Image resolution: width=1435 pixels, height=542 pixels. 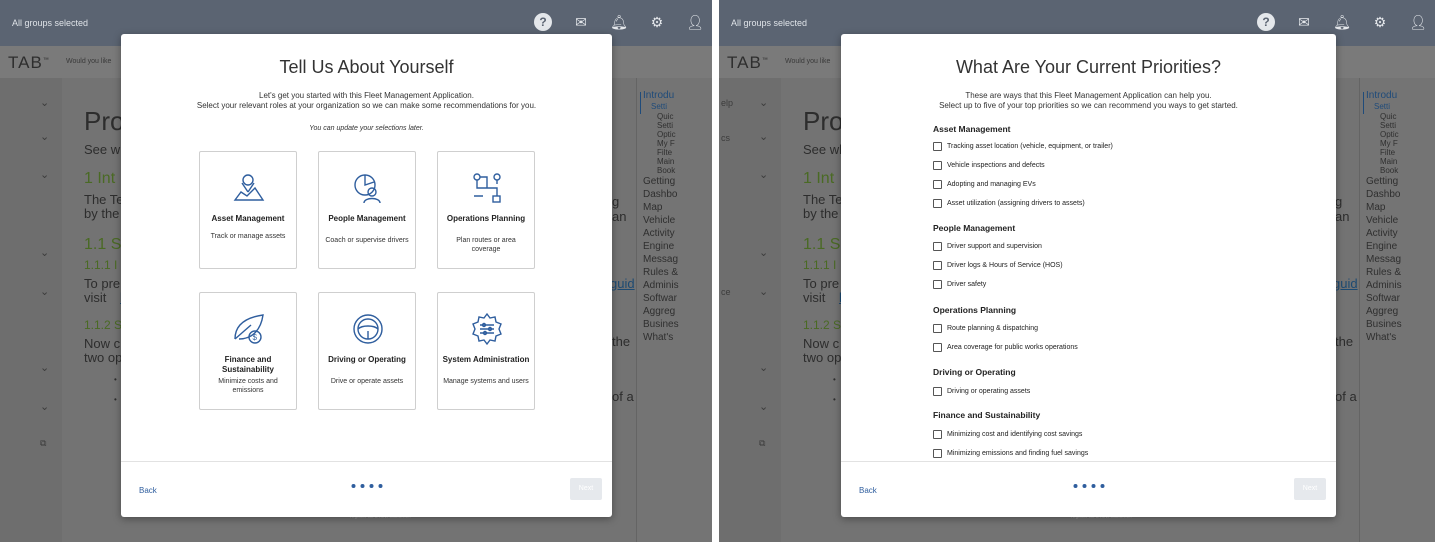 I want to click on priority-checkbox: Vehicle inspections and defects, so click(x=989, y=165).